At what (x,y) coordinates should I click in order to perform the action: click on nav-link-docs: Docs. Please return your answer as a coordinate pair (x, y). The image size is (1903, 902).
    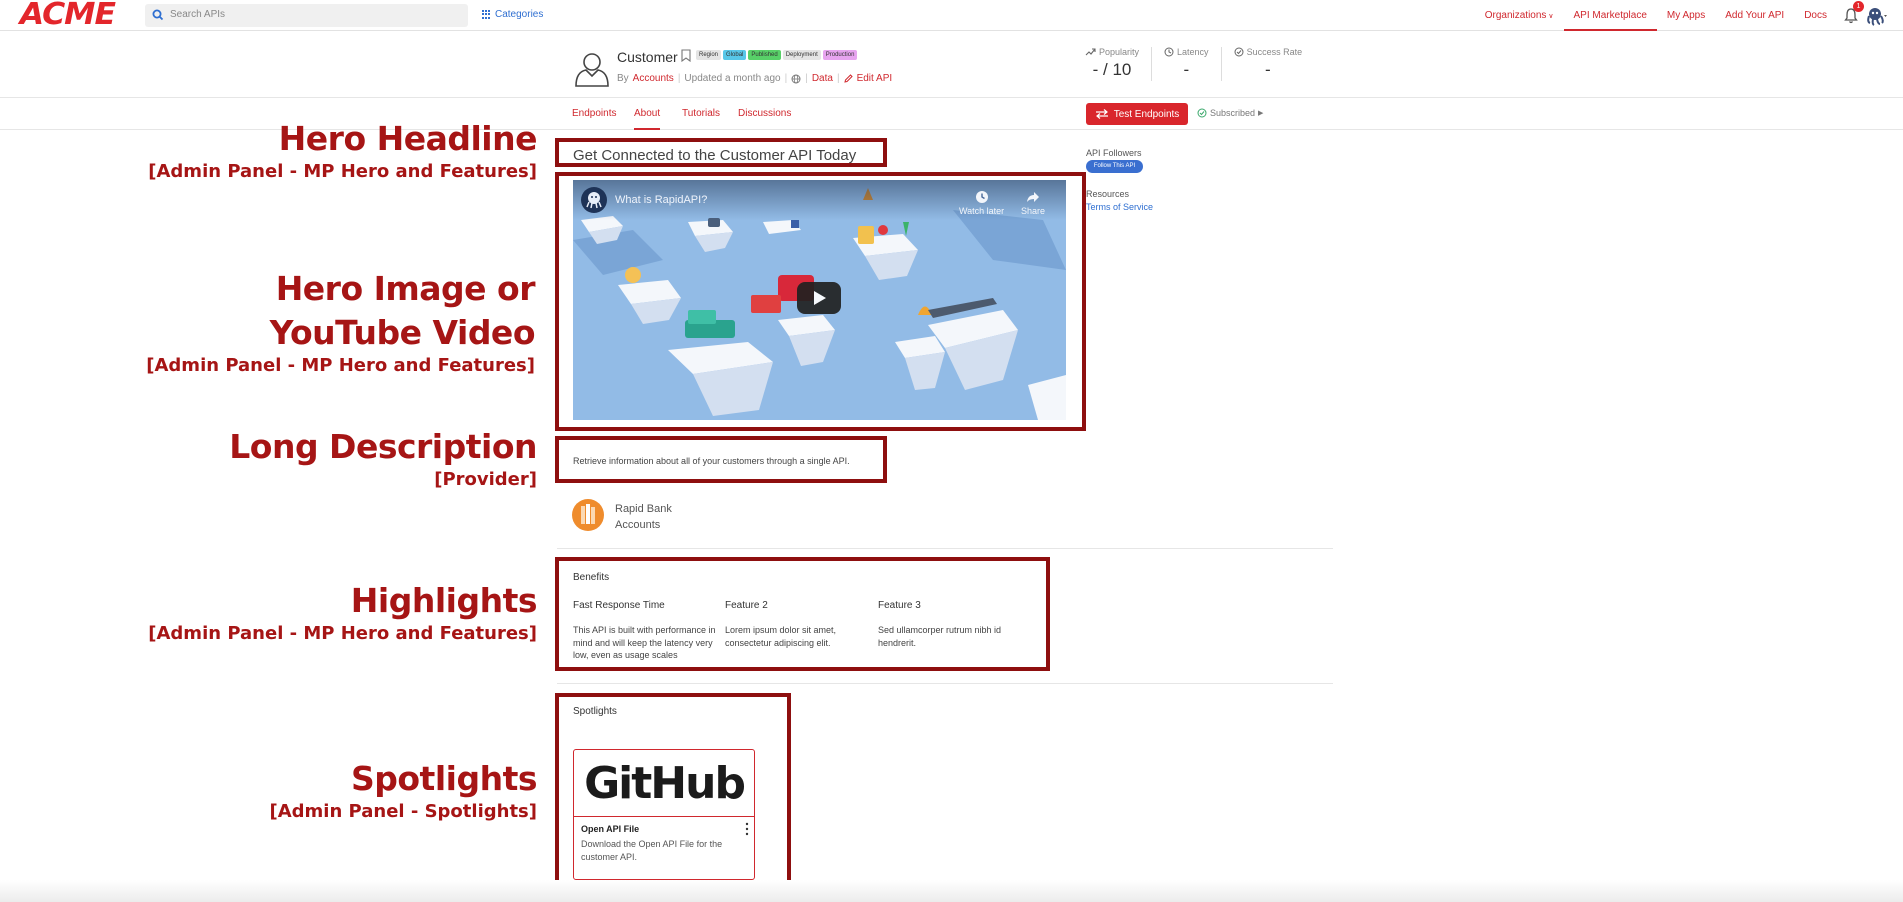
    Looking at the image, I should click on (1815, 15).